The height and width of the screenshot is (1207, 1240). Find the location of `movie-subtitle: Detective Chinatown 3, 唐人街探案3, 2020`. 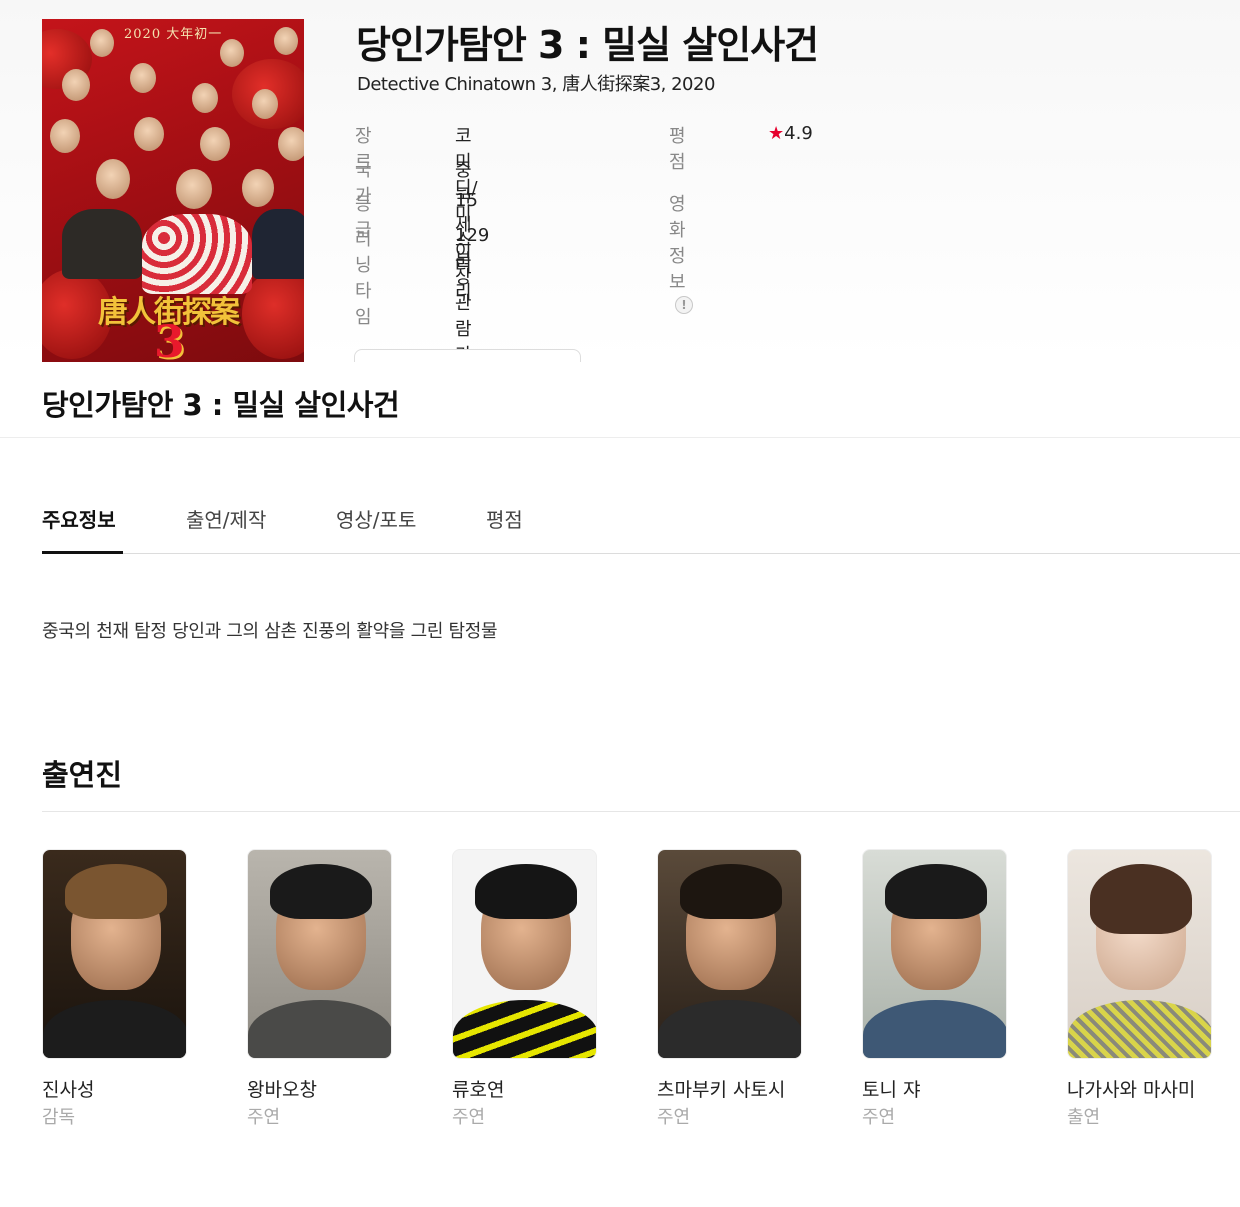

movie-subtitle: Detective Chinatown 3, 唐人街探案3, 2020 is located at coordinates (536, 84).